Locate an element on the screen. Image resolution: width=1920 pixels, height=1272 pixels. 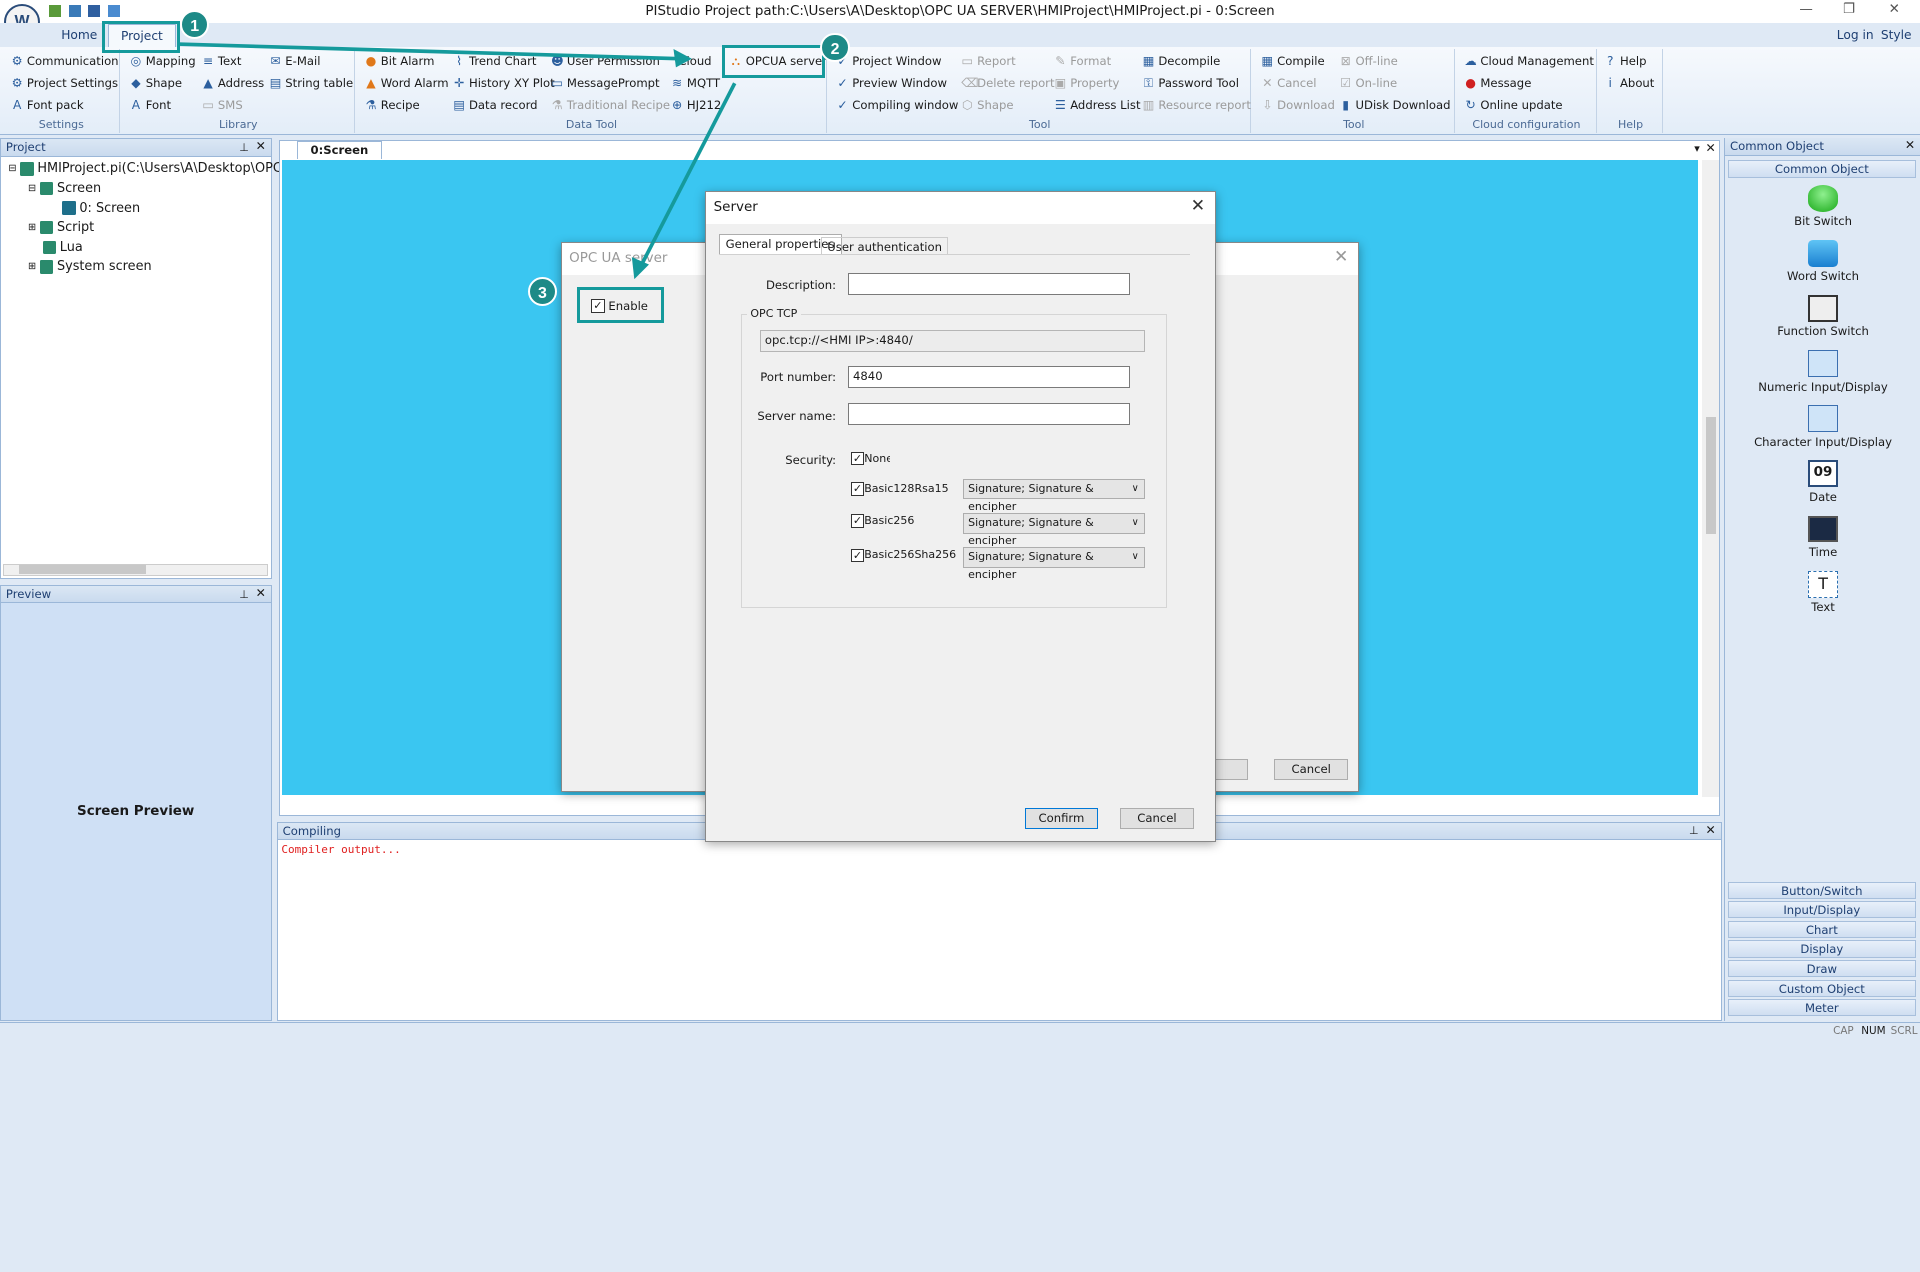
annotation-arrows is located at coordinates (457, 161).